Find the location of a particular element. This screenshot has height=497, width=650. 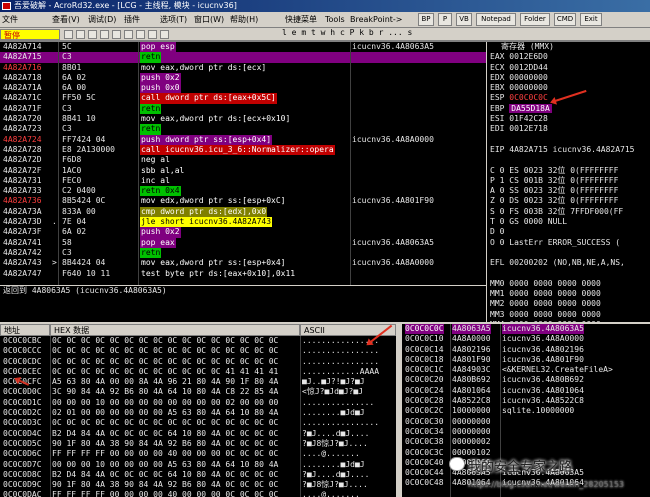

register-value: 0012E718 is located at coordinates (528, 128).